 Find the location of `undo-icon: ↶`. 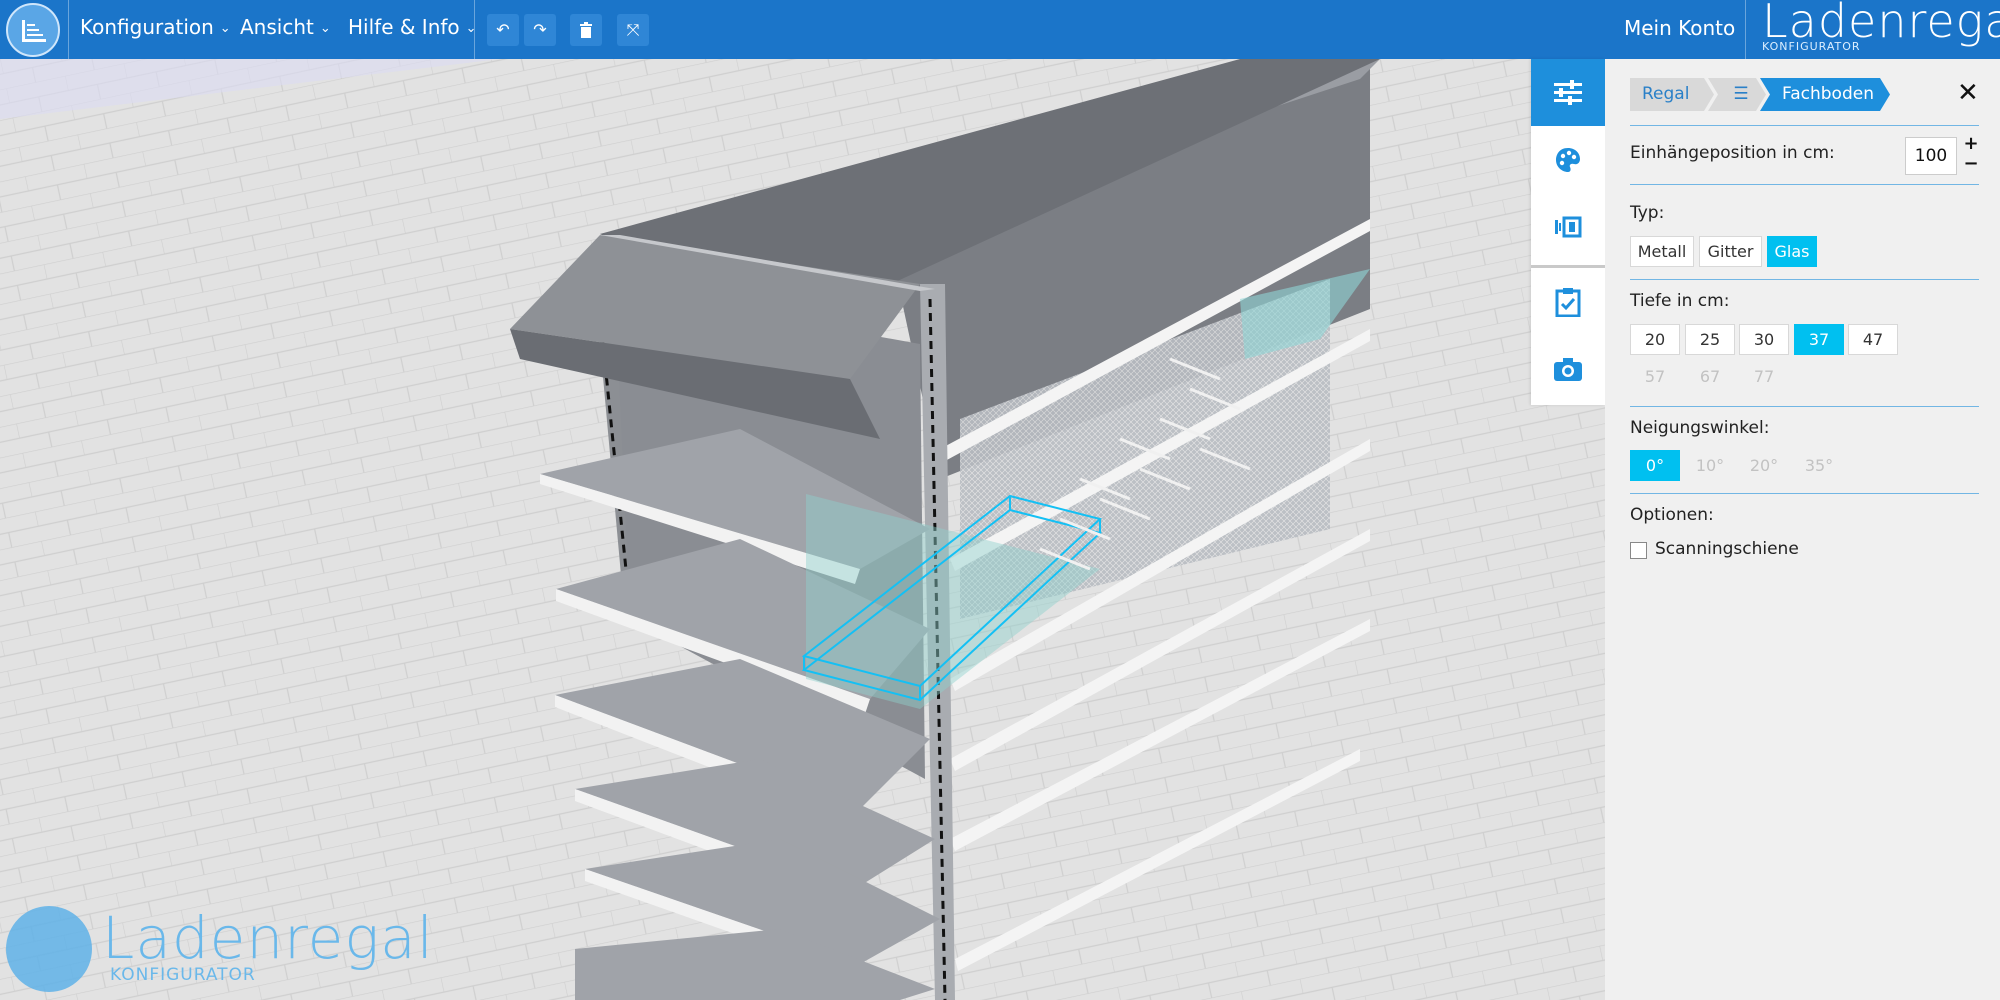

undo-icon: ↶ is located at coordinates (503, 29).